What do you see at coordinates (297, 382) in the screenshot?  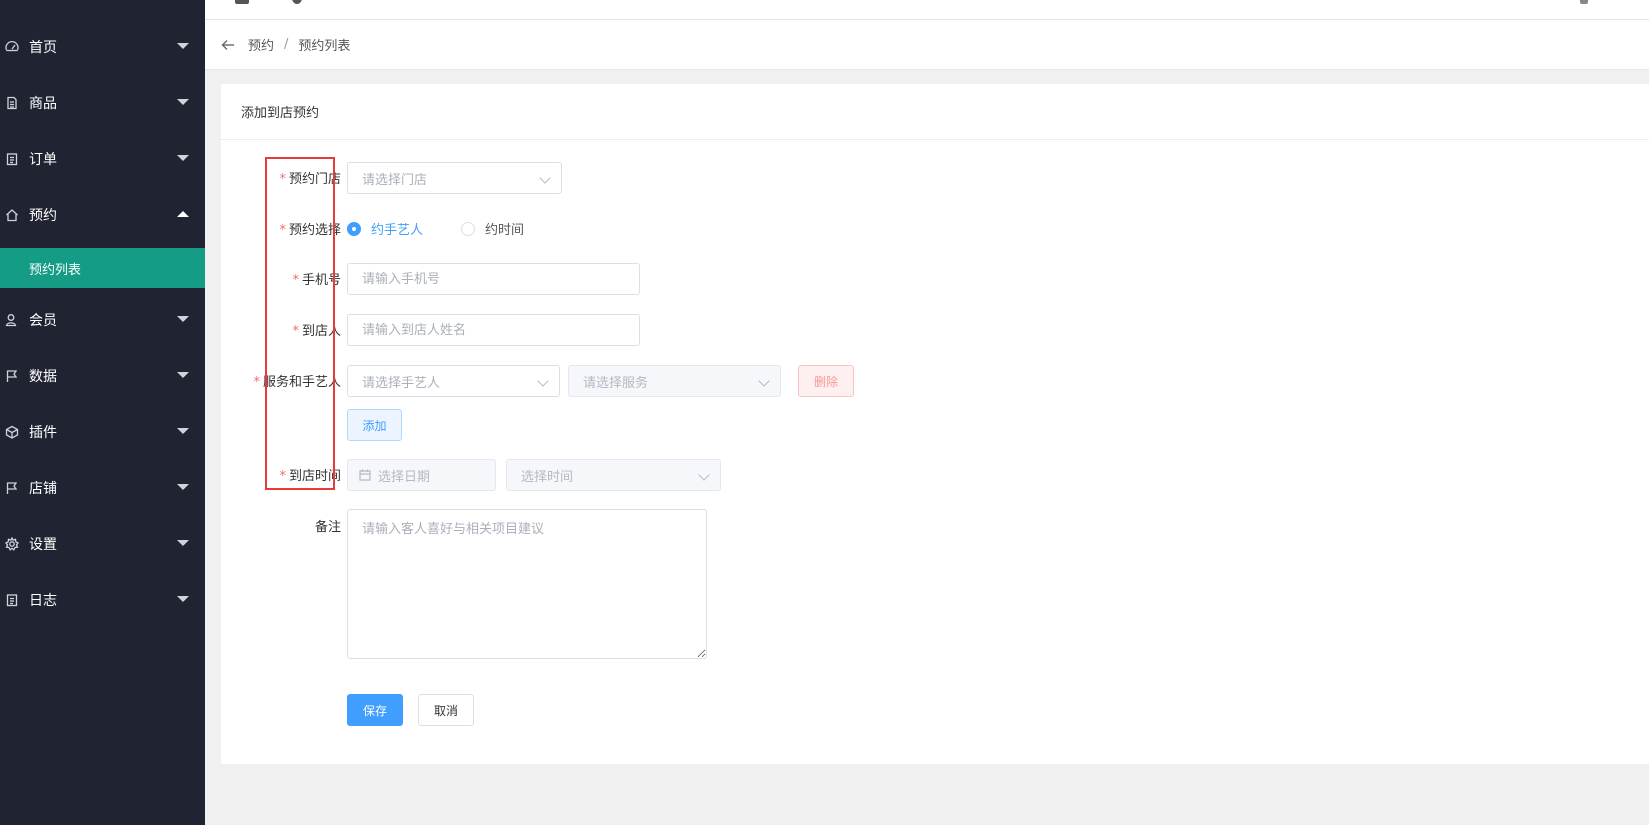 I see `service-label: * 服务和手艺人` at bounding box center [297, 382].